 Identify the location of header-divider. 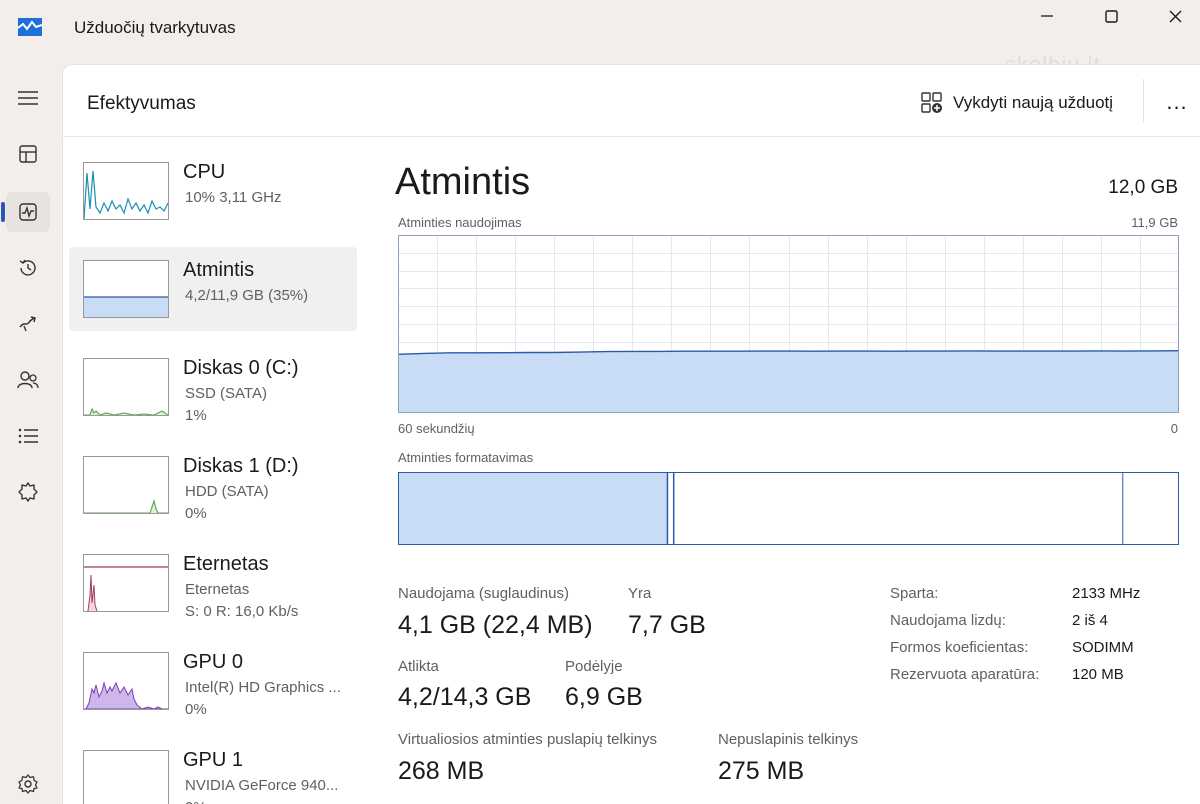
(1143, 101).